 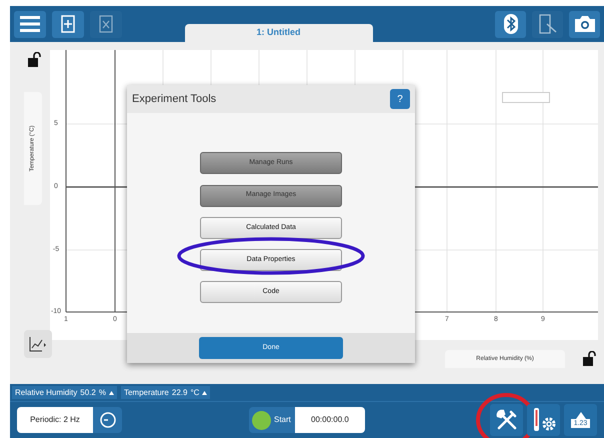 I want to click on menu-icon, so click(x=30, y=24).